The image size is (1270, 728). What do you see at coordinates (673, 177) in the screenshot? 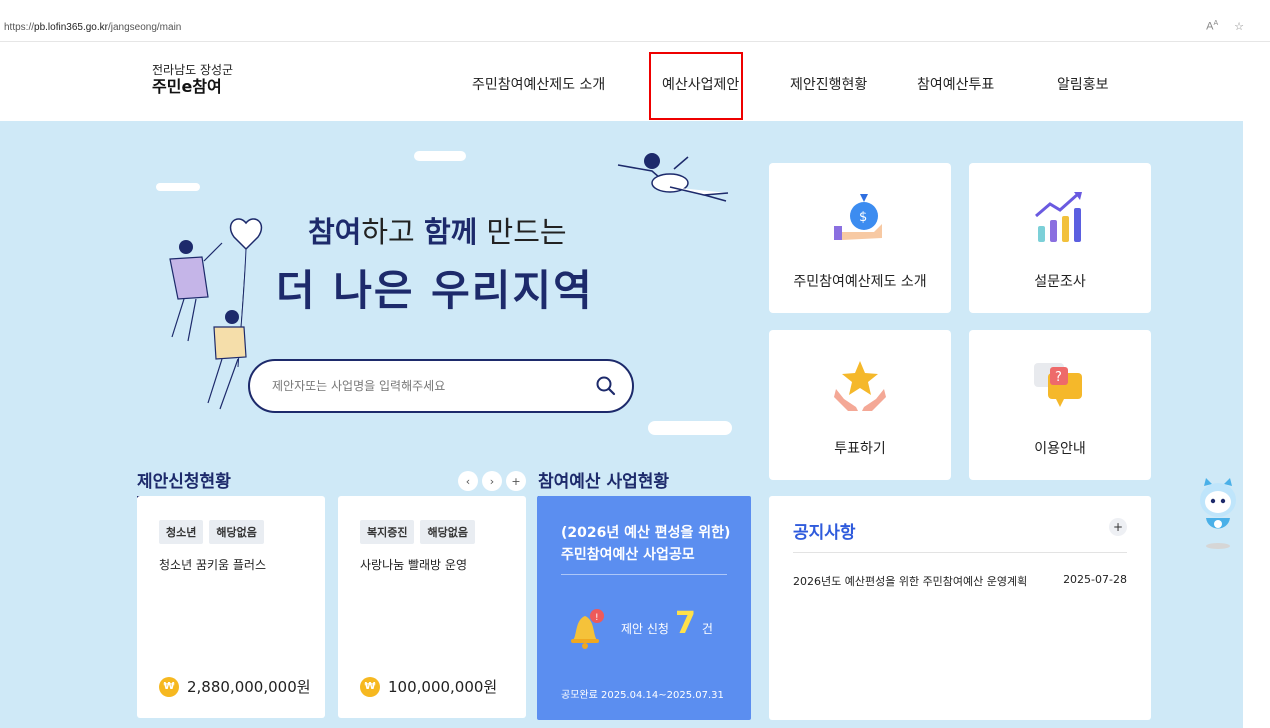
I see `flying-person-illustration` at bounding box center [673, 177].